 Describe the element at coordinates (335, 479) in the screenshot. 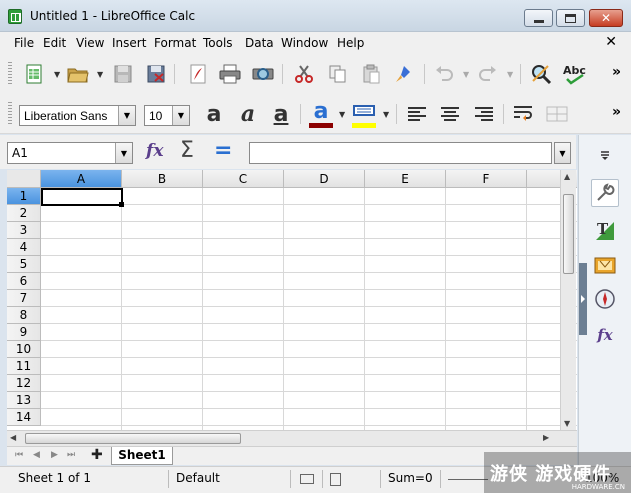

I see `document-modified-icon` at that location.